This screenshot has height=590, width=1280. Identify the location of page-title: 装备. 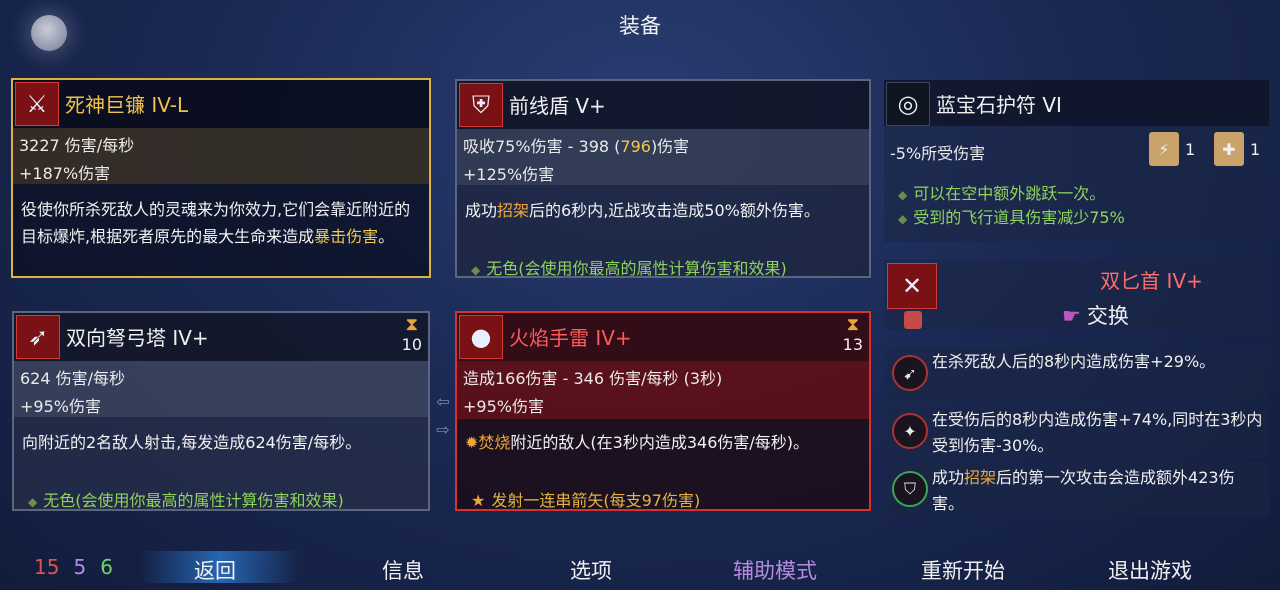
(640, 26).